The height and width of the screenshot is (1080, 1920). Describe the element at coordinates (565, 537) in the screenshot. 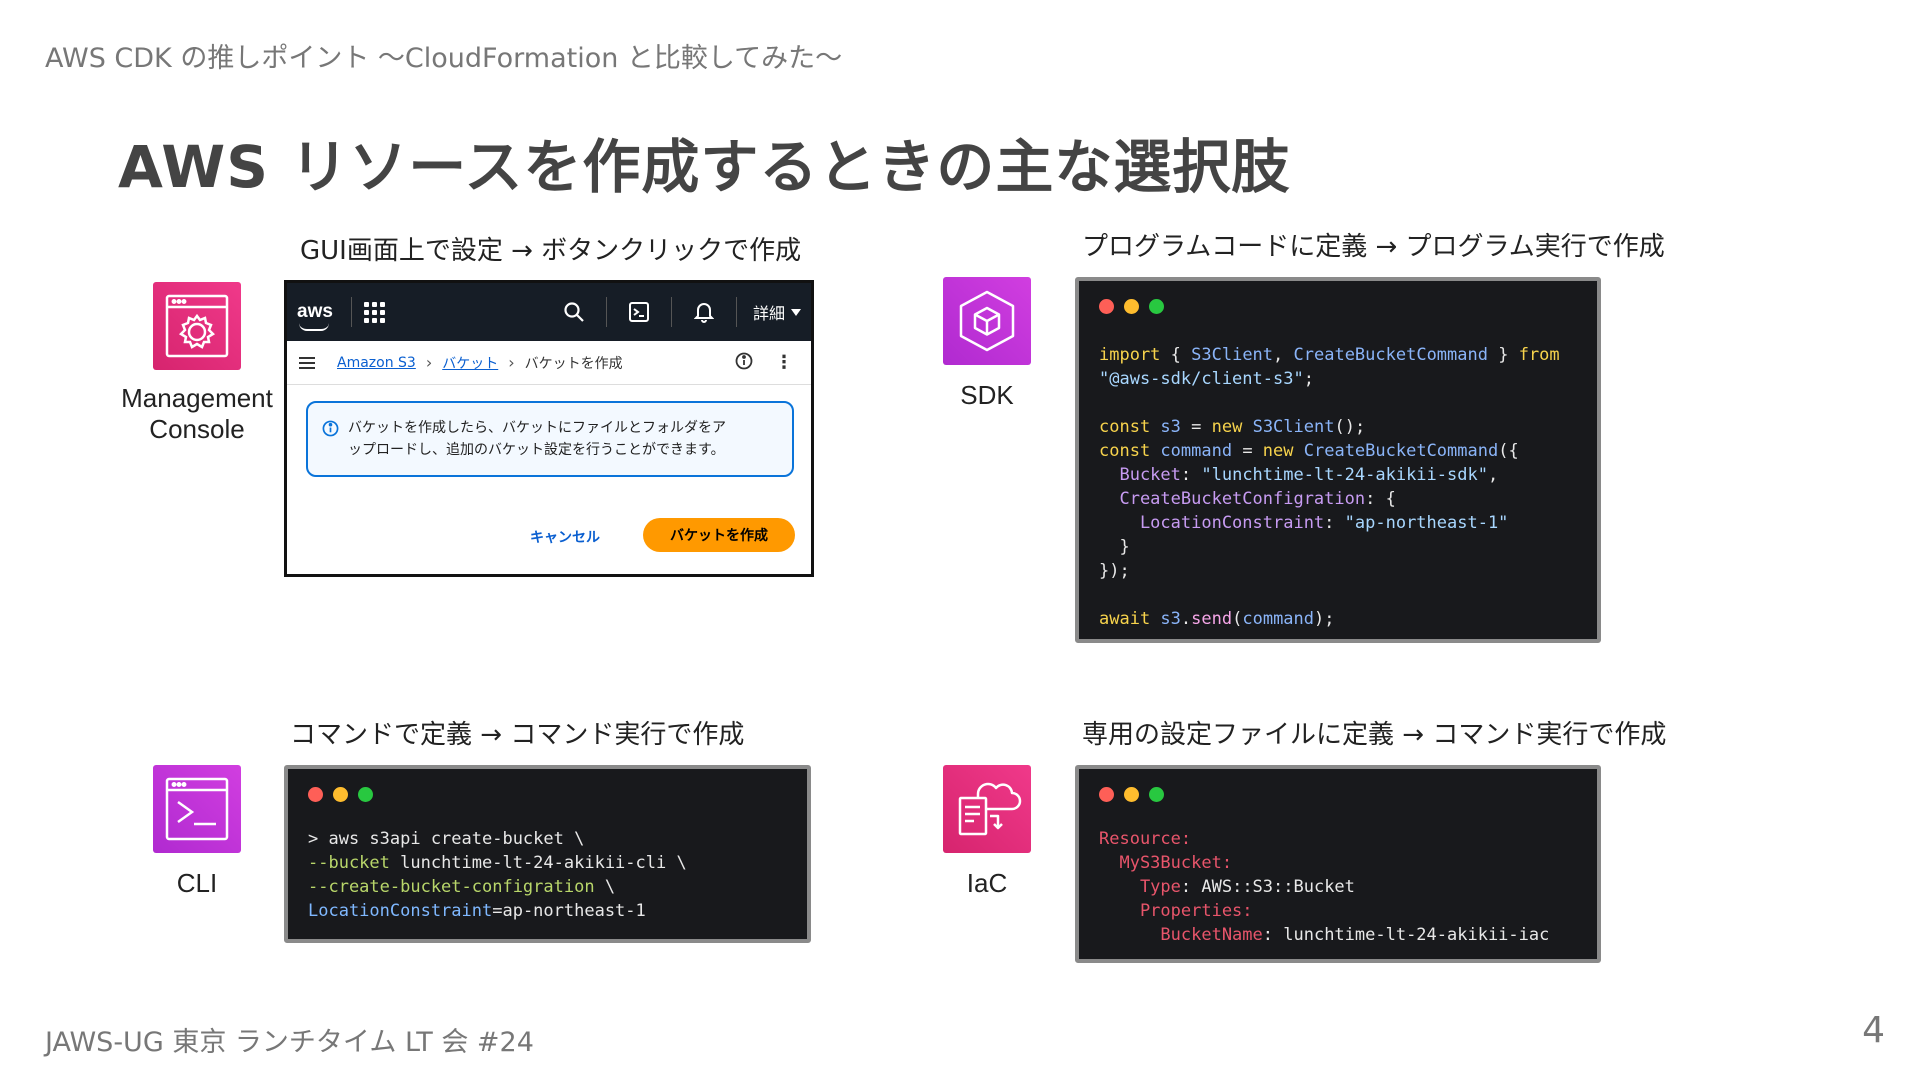

I see `cancel-button: キャンセル` at that location.